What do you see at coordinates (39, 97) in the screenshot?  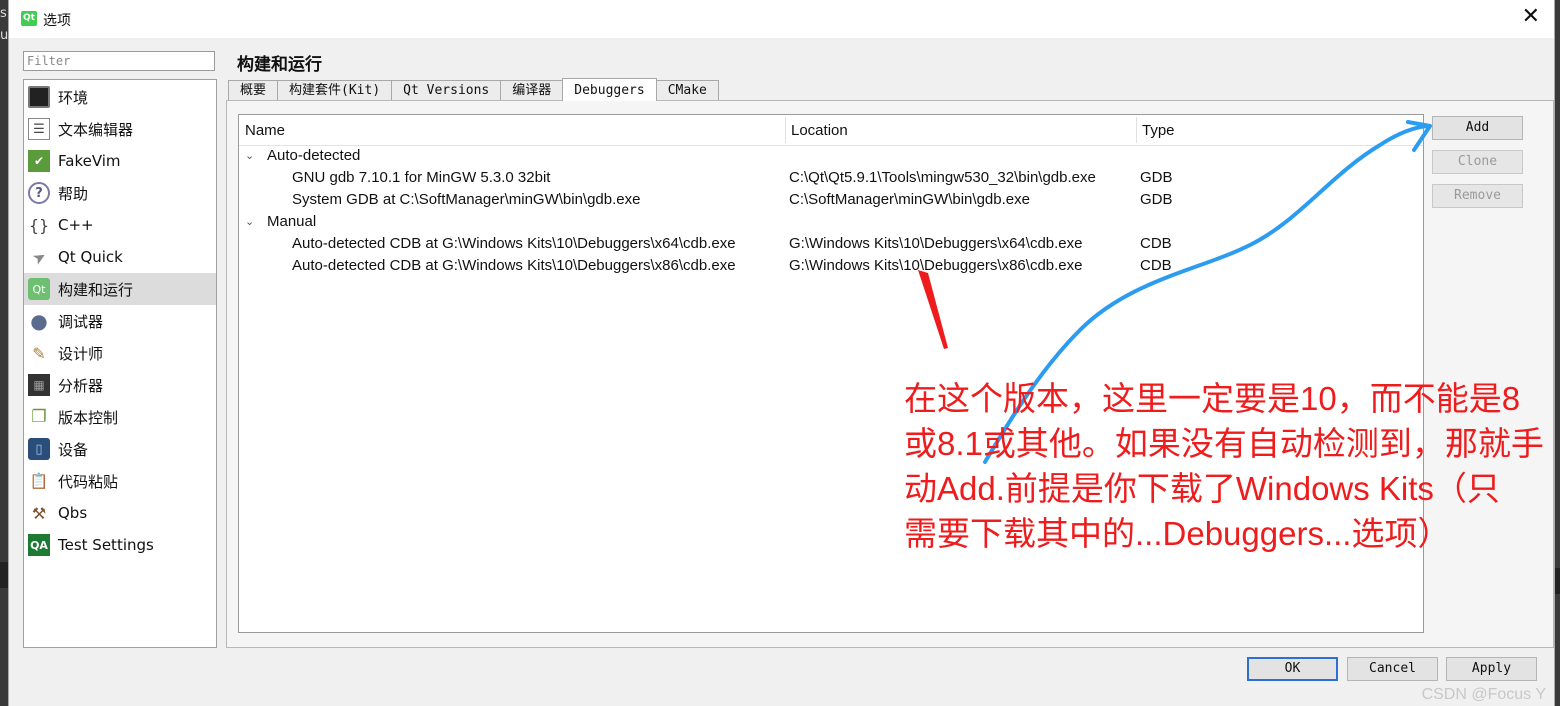 I see `monitor-icon: ▬` at bounding box center [39, 97].